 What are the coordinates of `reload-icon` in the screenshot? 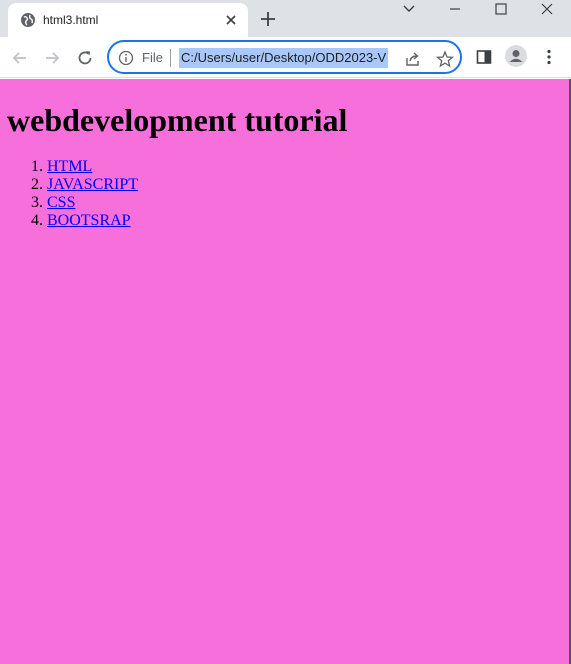 It's located at (85, 58).